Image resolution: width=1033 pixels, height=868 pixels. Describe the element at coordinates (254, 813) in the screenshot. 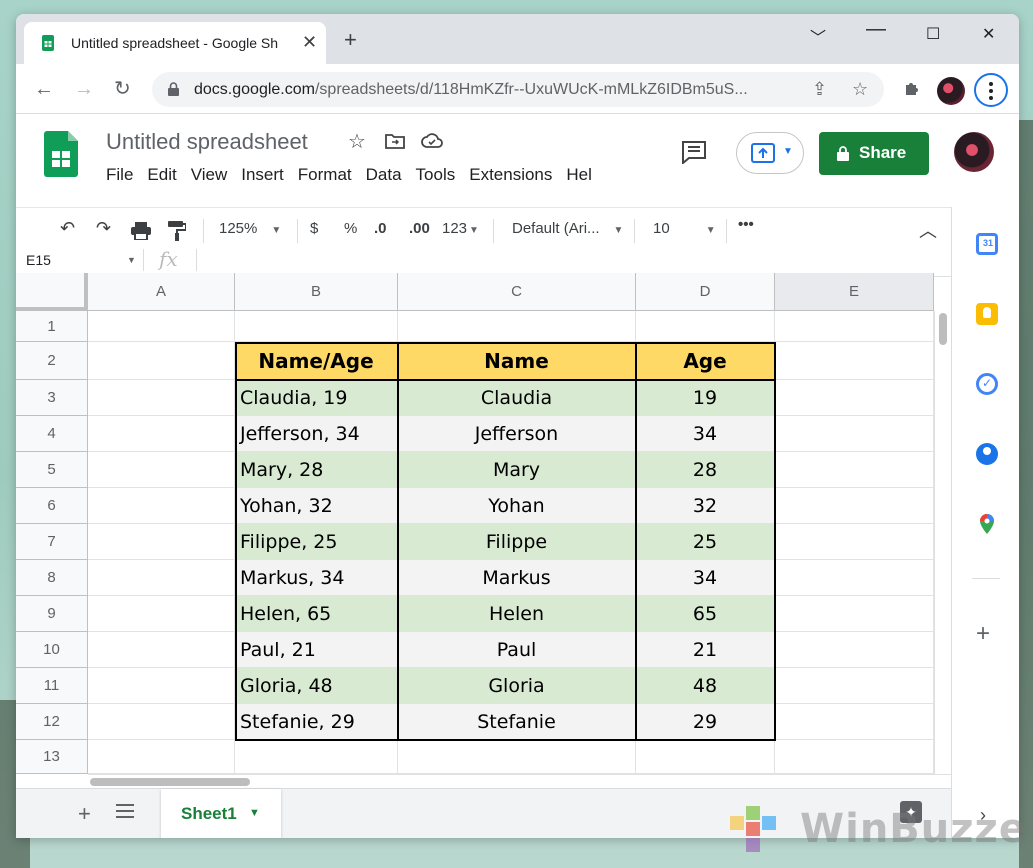

I see `caret-down-icon: ▼` at that location.